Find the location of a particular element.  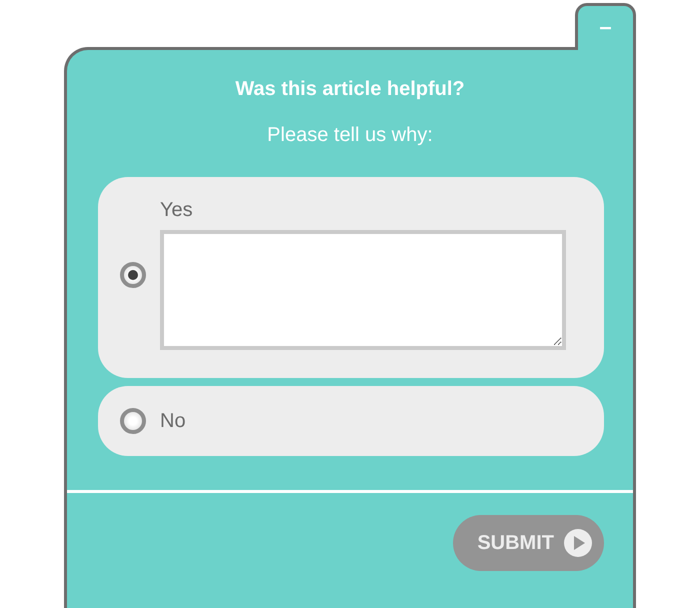

panel-subtitle: Please tell us why: is located at coordinates (350, 135).